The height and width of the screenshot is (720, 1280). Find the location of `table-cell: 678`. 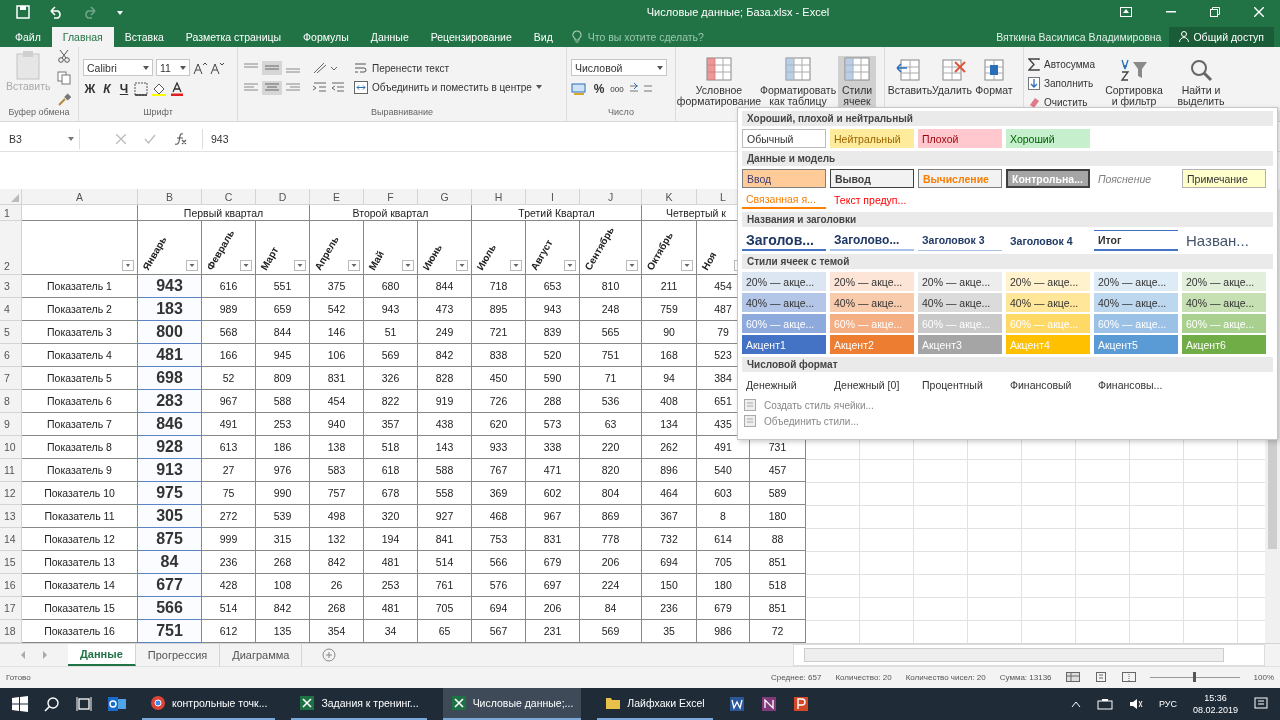

table-cell: 678 is located at coordinates (391, 494).